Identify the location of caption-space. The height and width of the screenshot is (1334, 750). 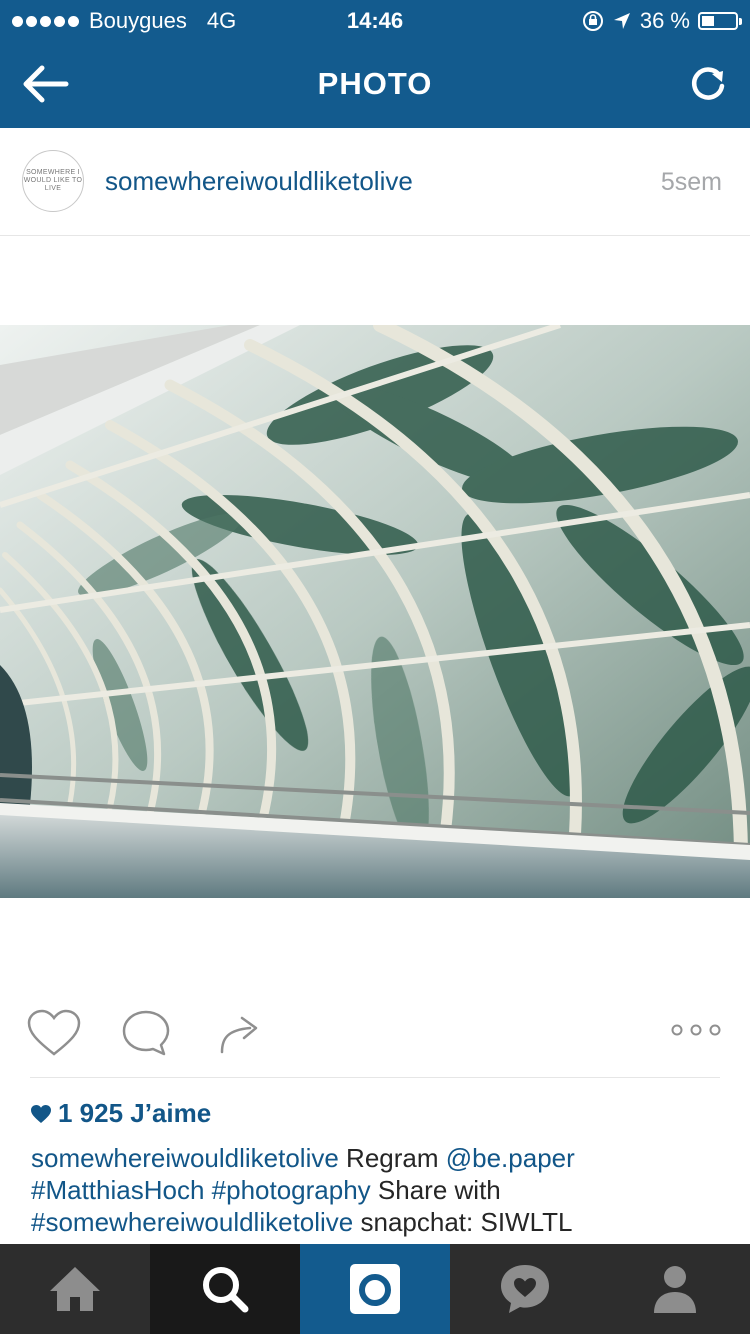
(207, 1190).